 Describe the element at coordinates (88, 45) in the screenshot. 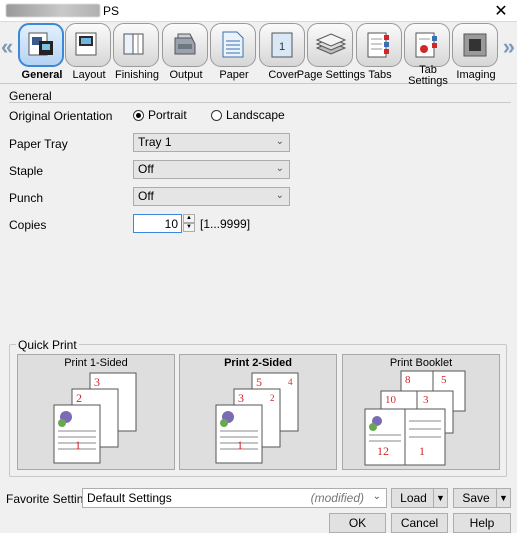

I see `layout-icon` at that location.